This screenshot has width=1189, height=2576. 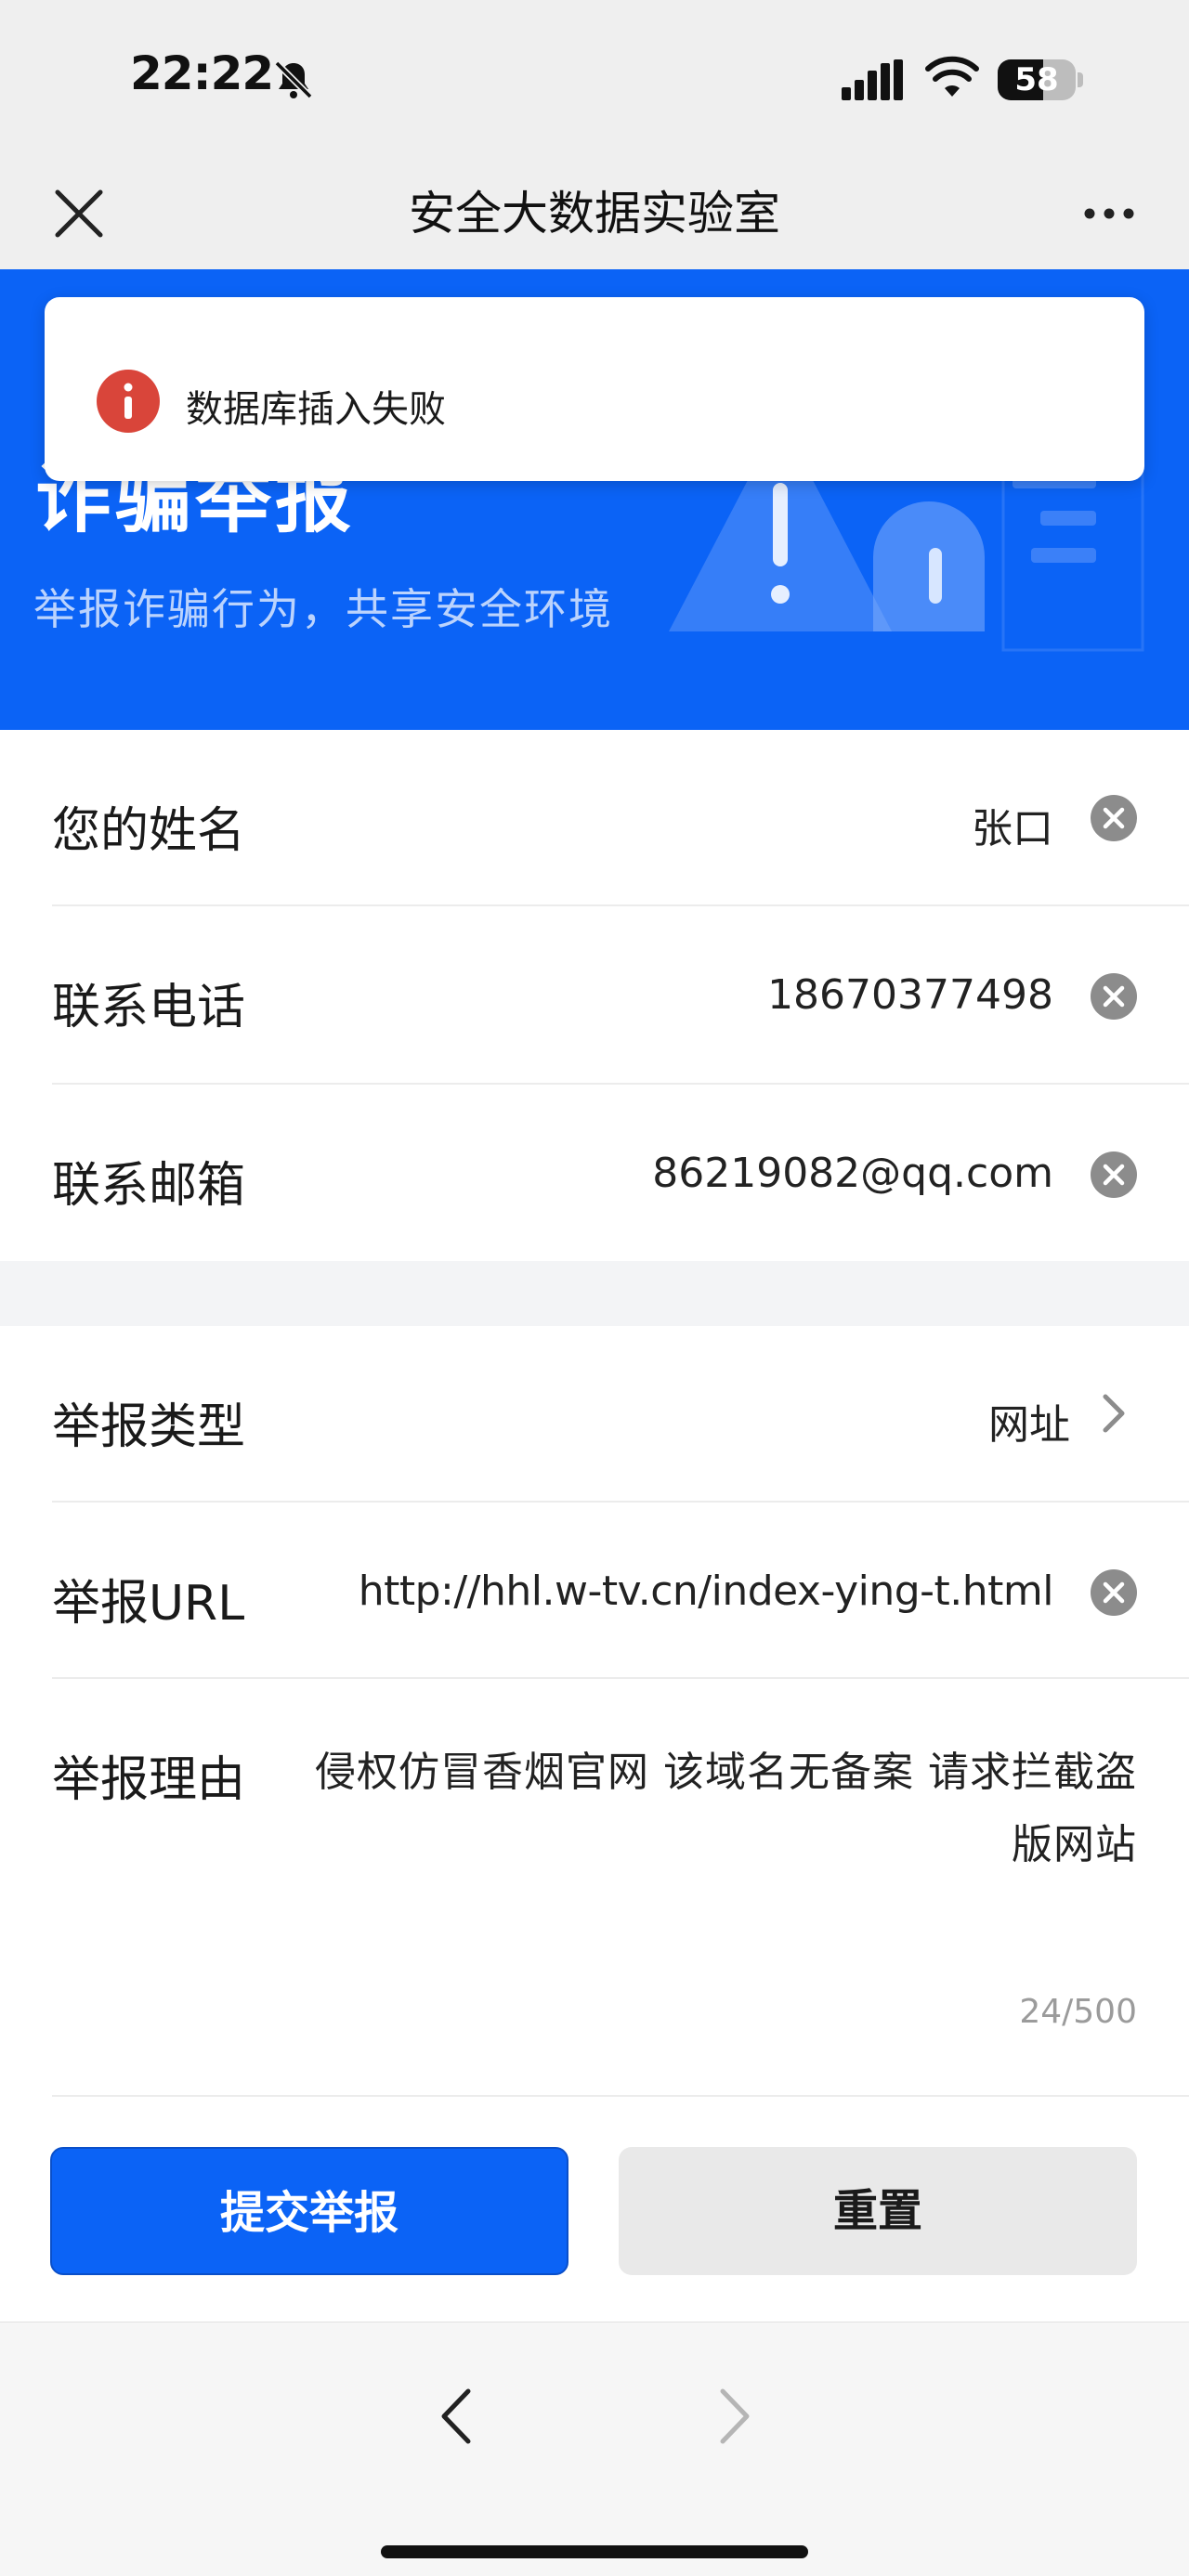 What do you see at coordinates (878, 2211) in the screenshot?
I see `reset-button: 重置` at bounding box center [878, 2211].